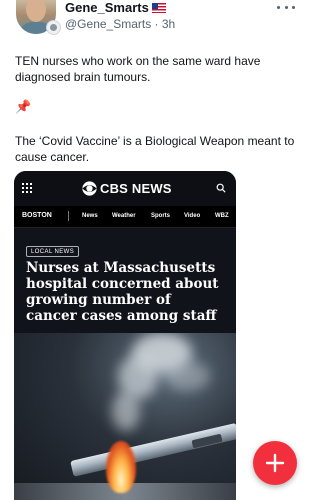 The width and height of the screenshot is (320, 500). What do you see at coordinates (222, 216) in the screenshot?
I see `nav-item-wbz: WBZ` at bounding box center [222, 216].